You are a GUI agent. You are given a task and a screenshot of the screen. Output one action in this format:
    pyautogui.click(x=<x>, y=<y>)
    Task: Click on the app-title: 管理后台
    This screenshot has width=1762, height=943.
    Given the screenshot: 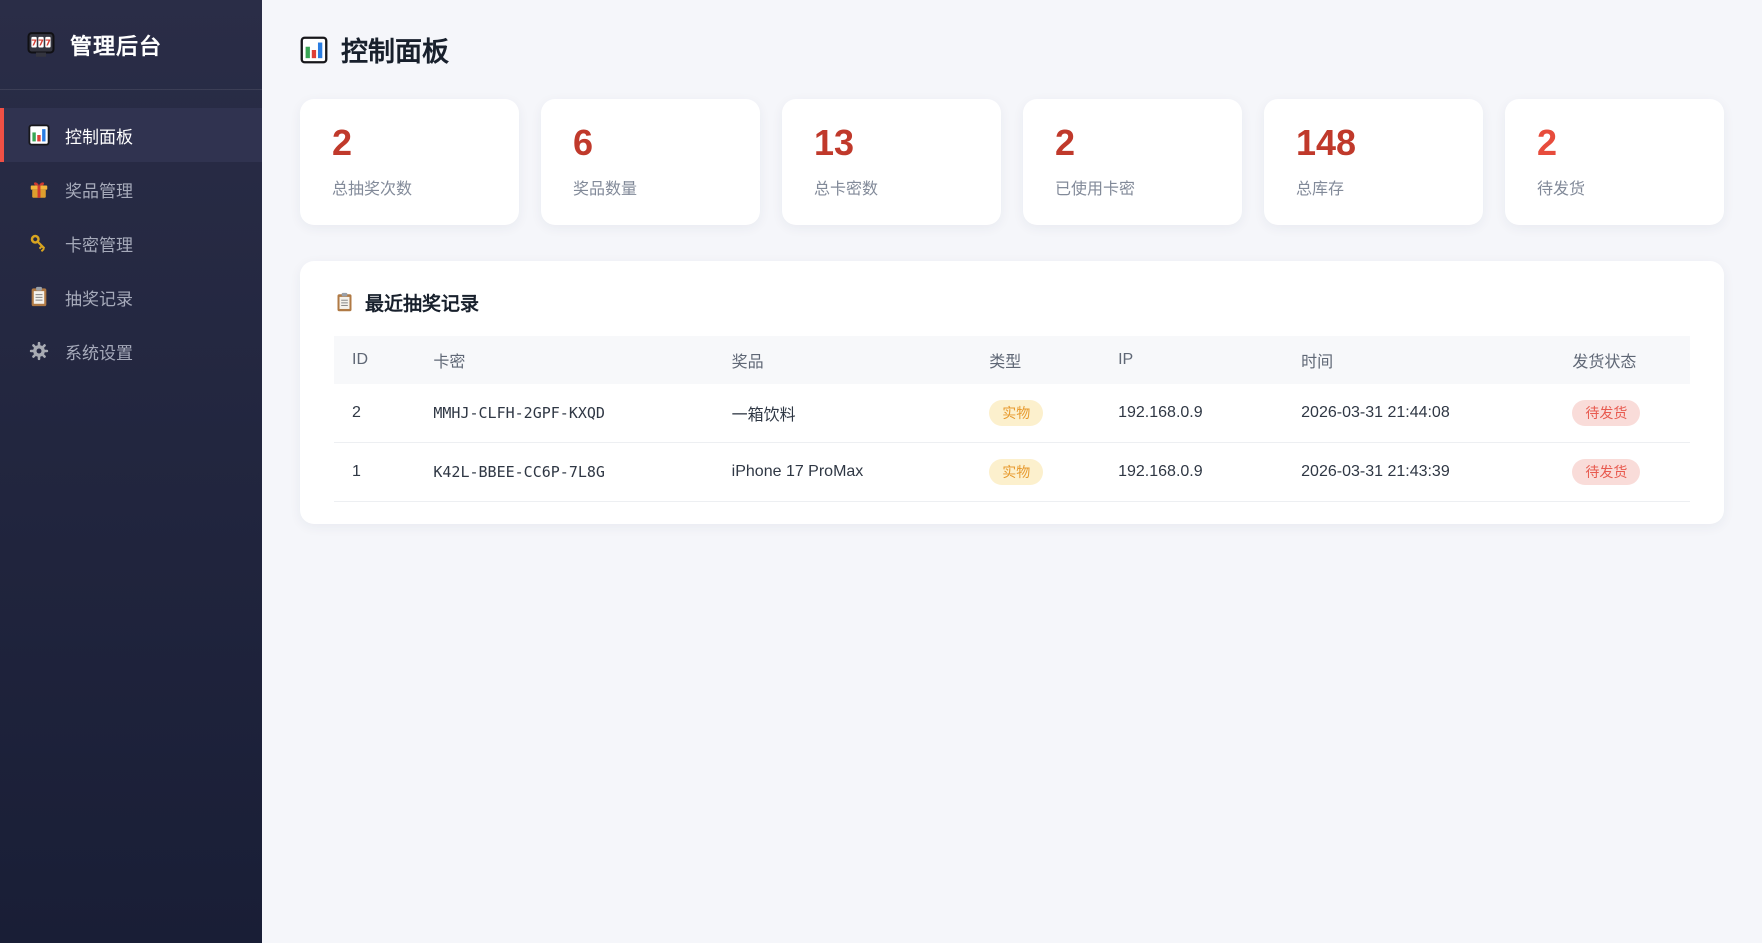 What is the action you would take?
    pyautogui.click(x=116, y=46)
    